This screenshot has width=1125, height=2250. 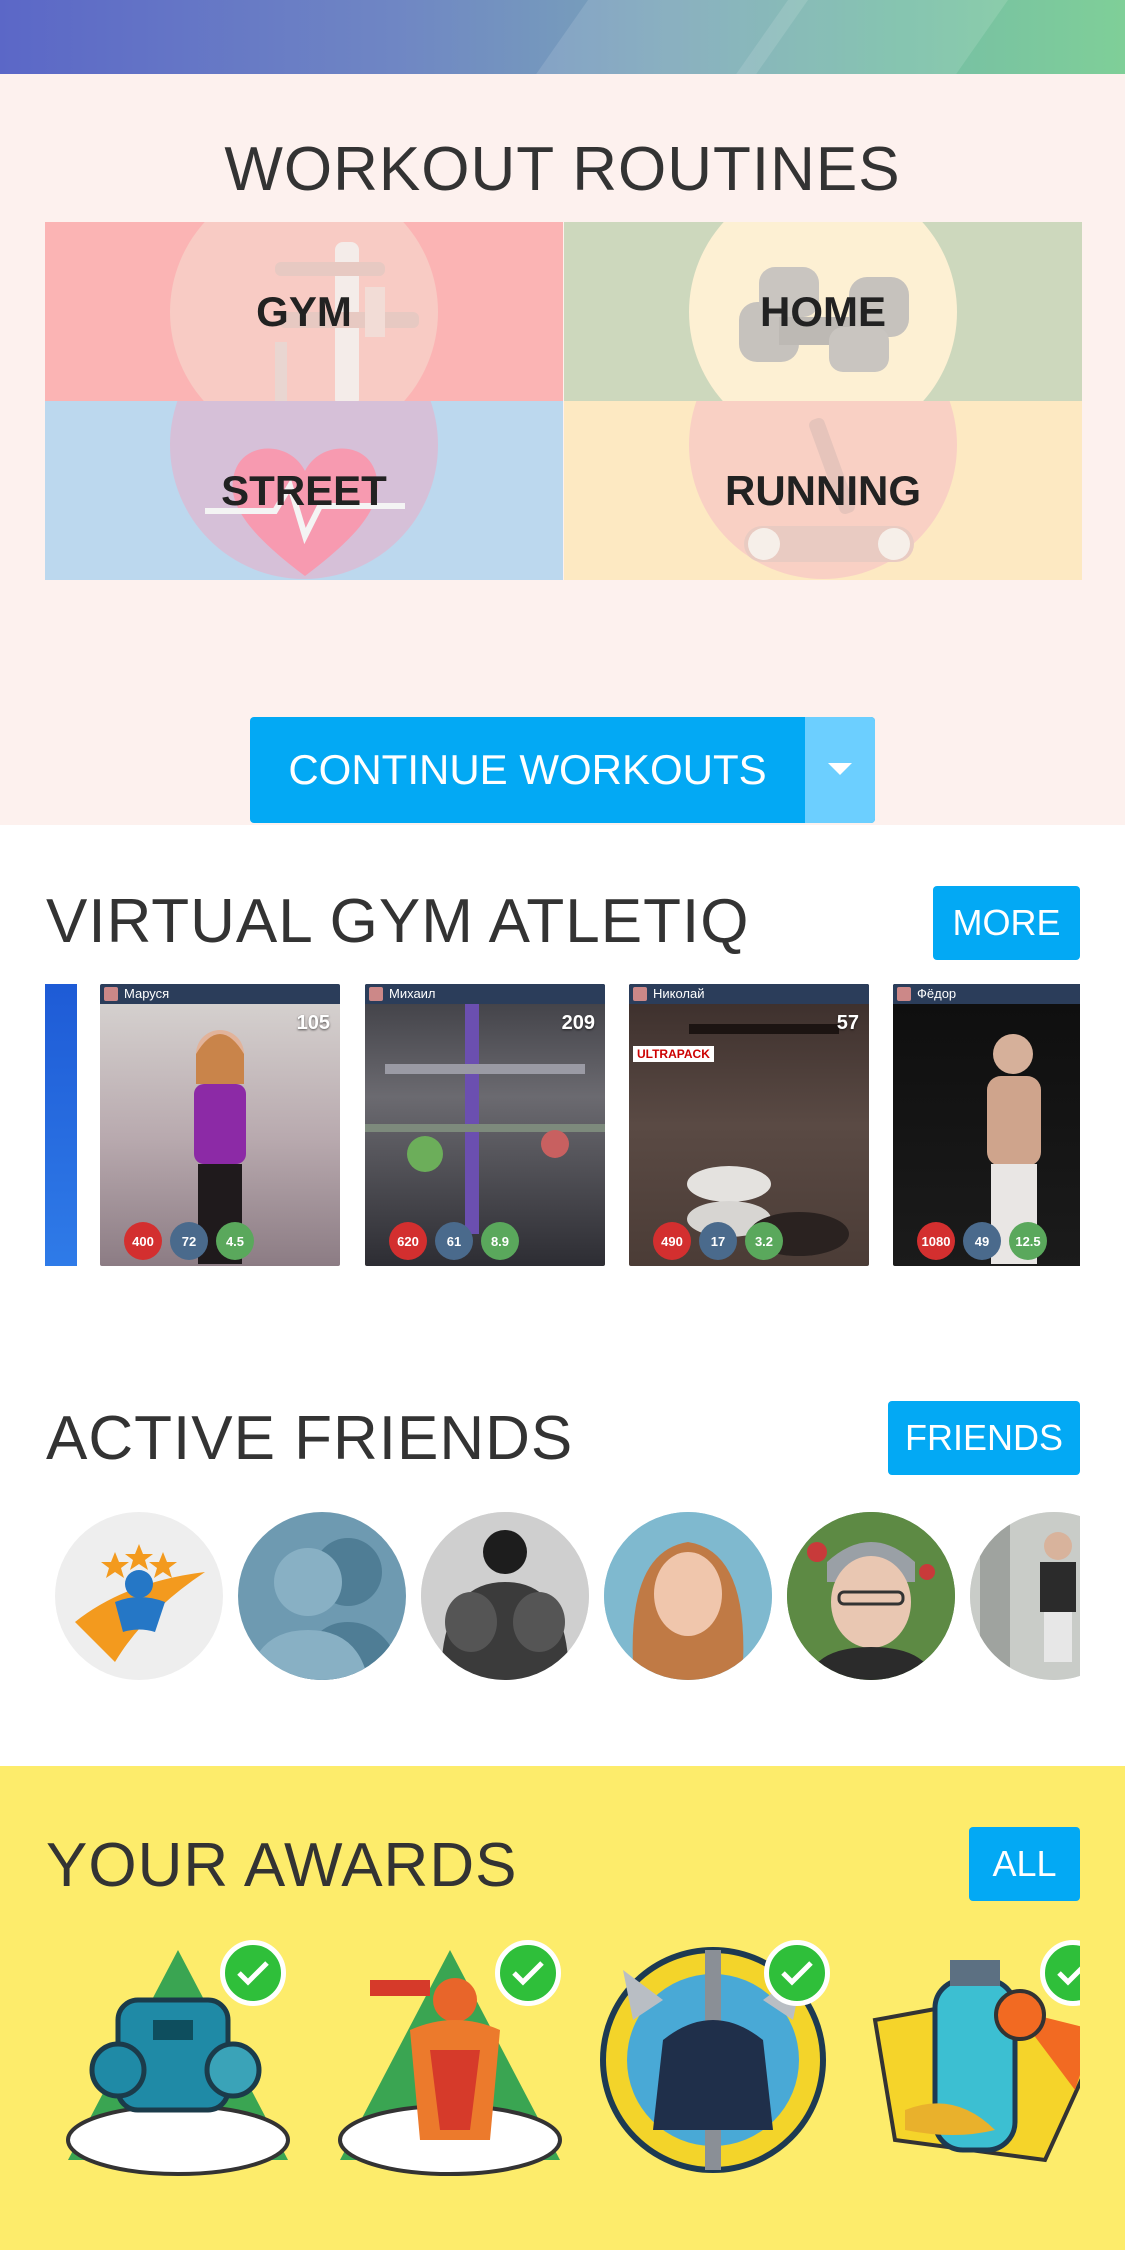 I want to click on active-friends-title: ACTIVE FRIENDS, so click(x=310, y=1438).